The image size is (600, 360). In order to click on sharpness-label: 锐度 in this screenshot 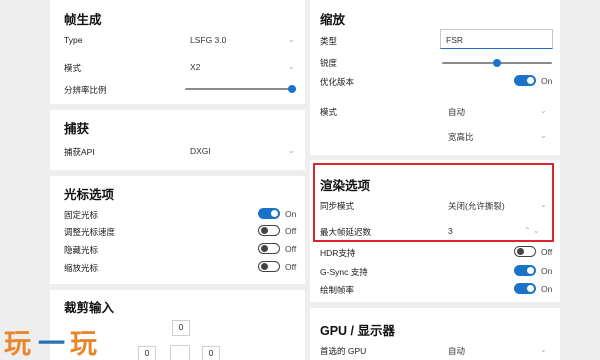, I will do `click(329, 63)`.